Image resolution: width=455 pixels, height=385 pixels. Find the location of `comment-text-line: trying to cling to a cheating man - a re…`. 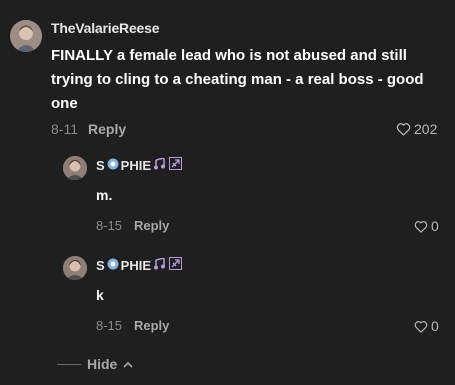

comment-text-line: trying to cling to a cheating man - a re… is located at coordinates (237, 79).